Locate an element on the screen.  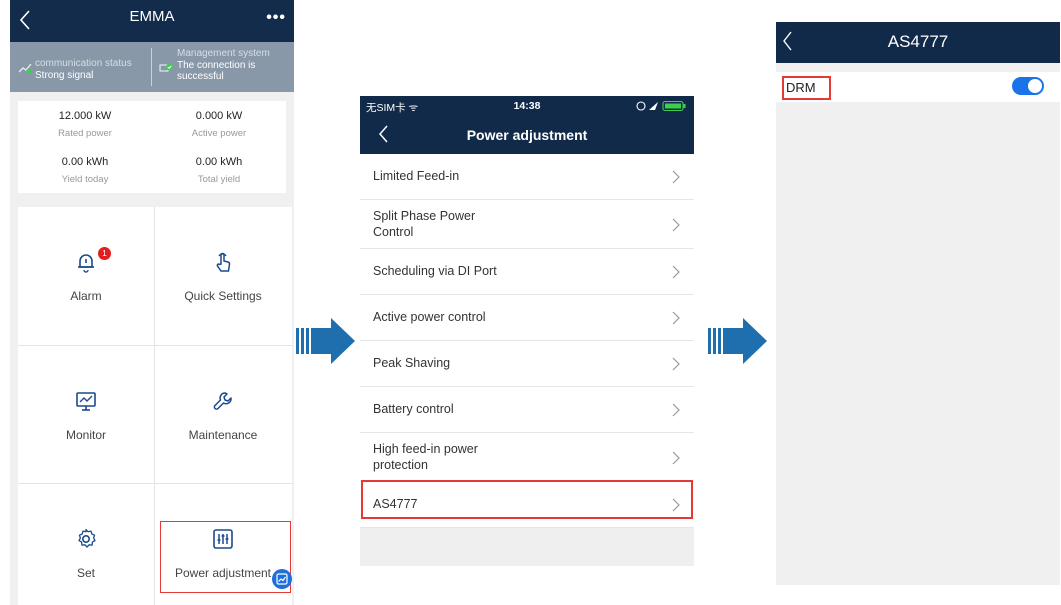
management-system-value: The connection is is located at coordinates (216, 65).